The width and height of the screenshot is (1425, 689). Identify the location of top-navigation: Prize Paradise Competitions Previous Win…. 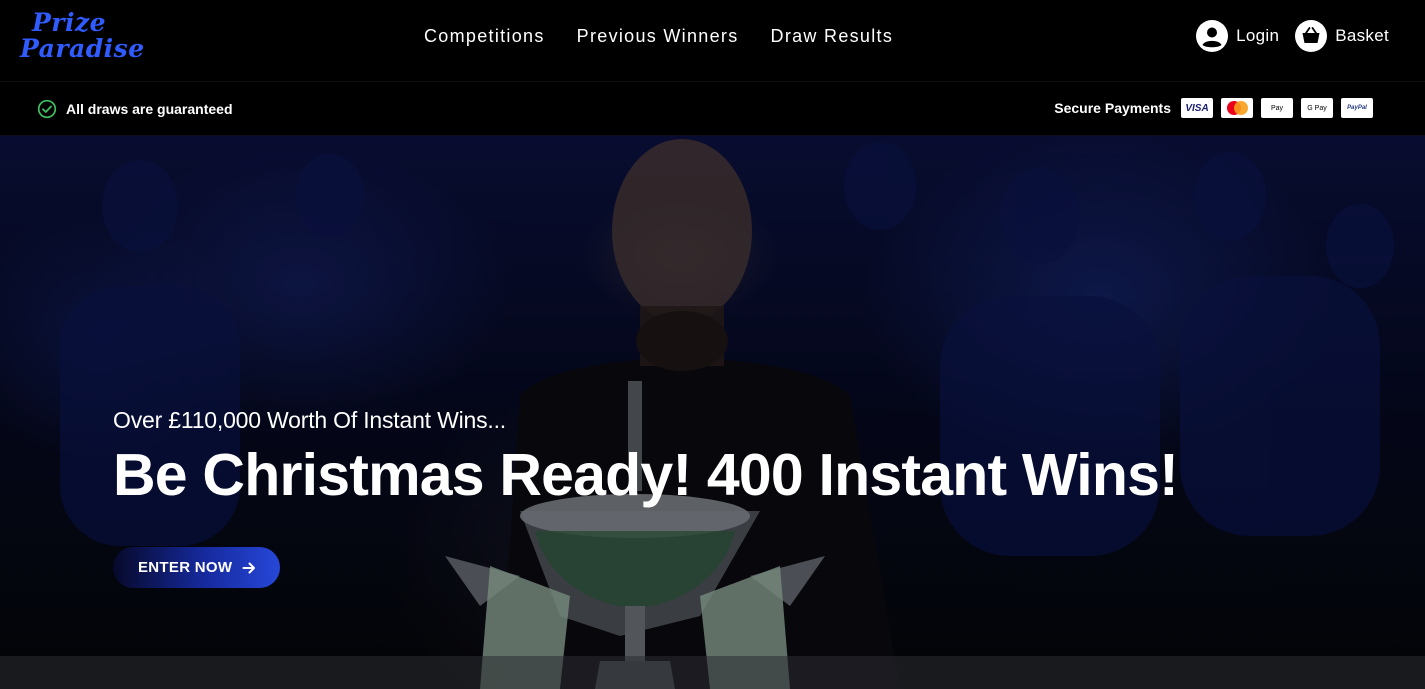
(712, 41).